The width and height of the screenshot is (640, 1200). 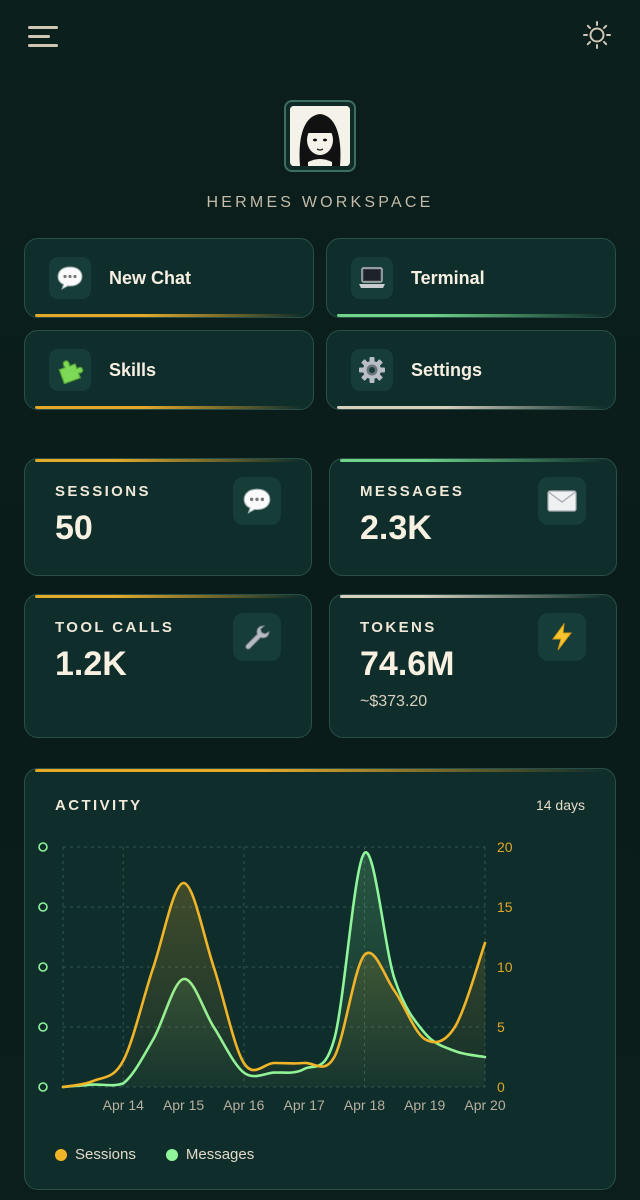 I want to click on puzzle-icon, so click(x=70, y=370).